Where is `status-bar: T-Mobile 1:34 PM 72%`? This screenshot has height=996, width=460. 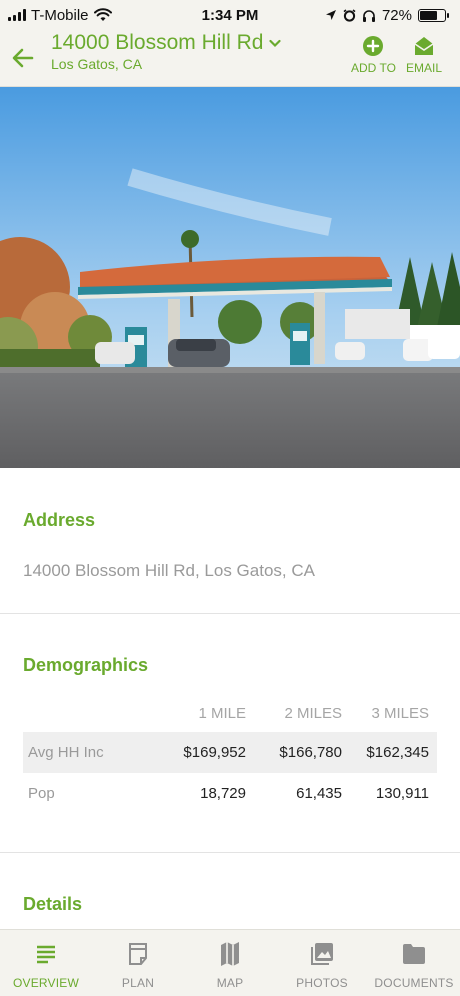 status-bar: T-Mobile 1:34 PM 72% is located at coordinates (230, 15).